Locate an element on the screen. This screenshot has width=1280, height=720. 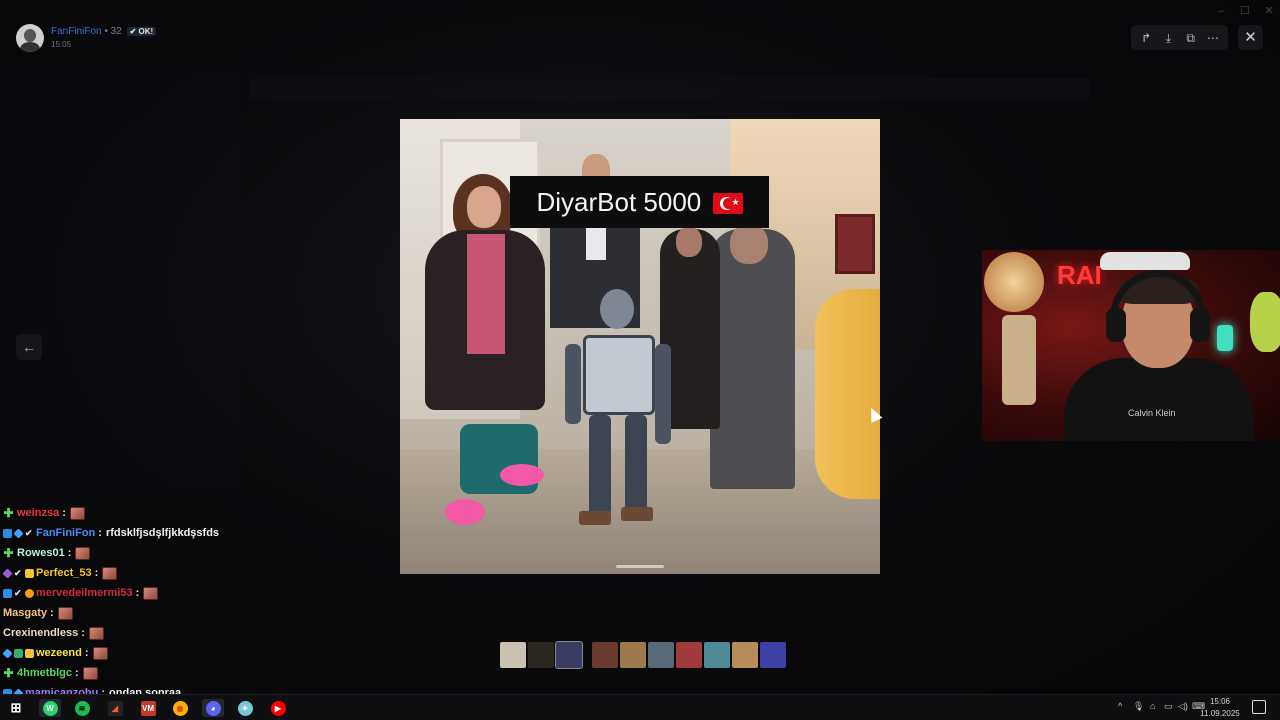
network-icon: ⌂ is located at coordinates (1152, 706).